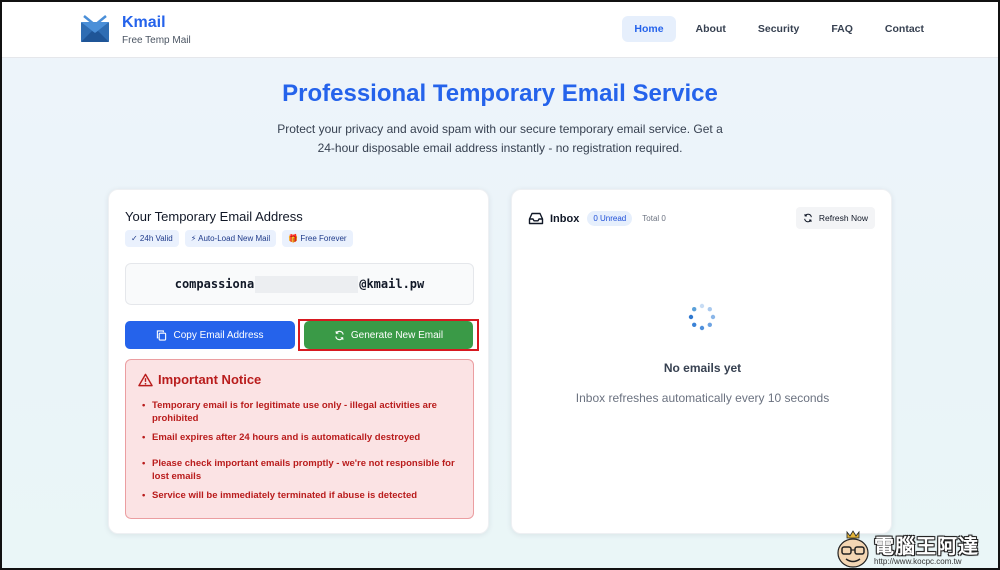  I want to click on email-prefix: compassiona, so click(214, 284).